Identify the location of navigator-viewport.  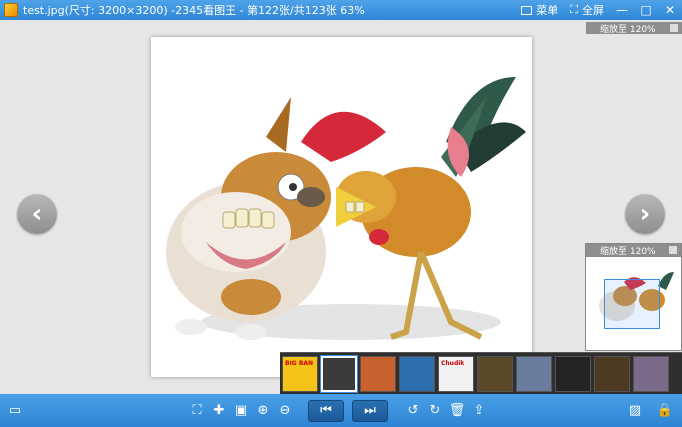
(632, 304).